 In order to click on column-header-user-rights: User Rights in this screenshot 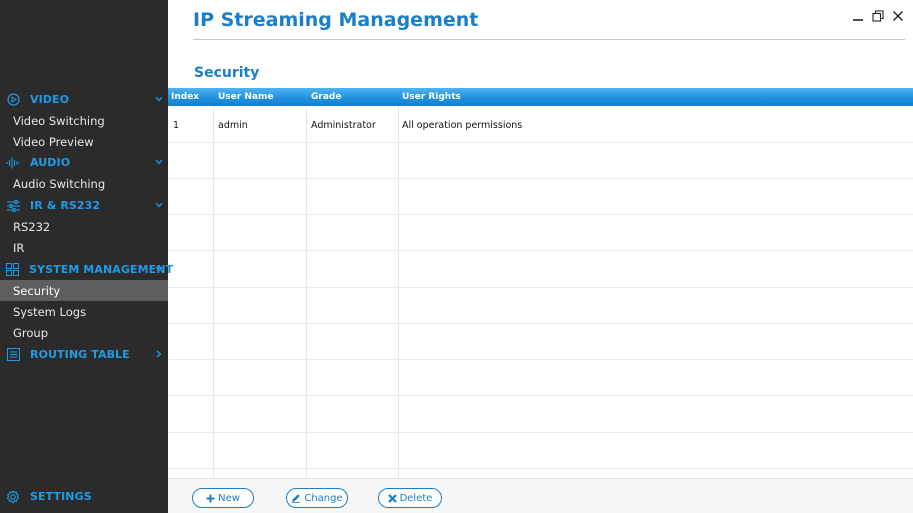, I will do `click(431, 97)`.